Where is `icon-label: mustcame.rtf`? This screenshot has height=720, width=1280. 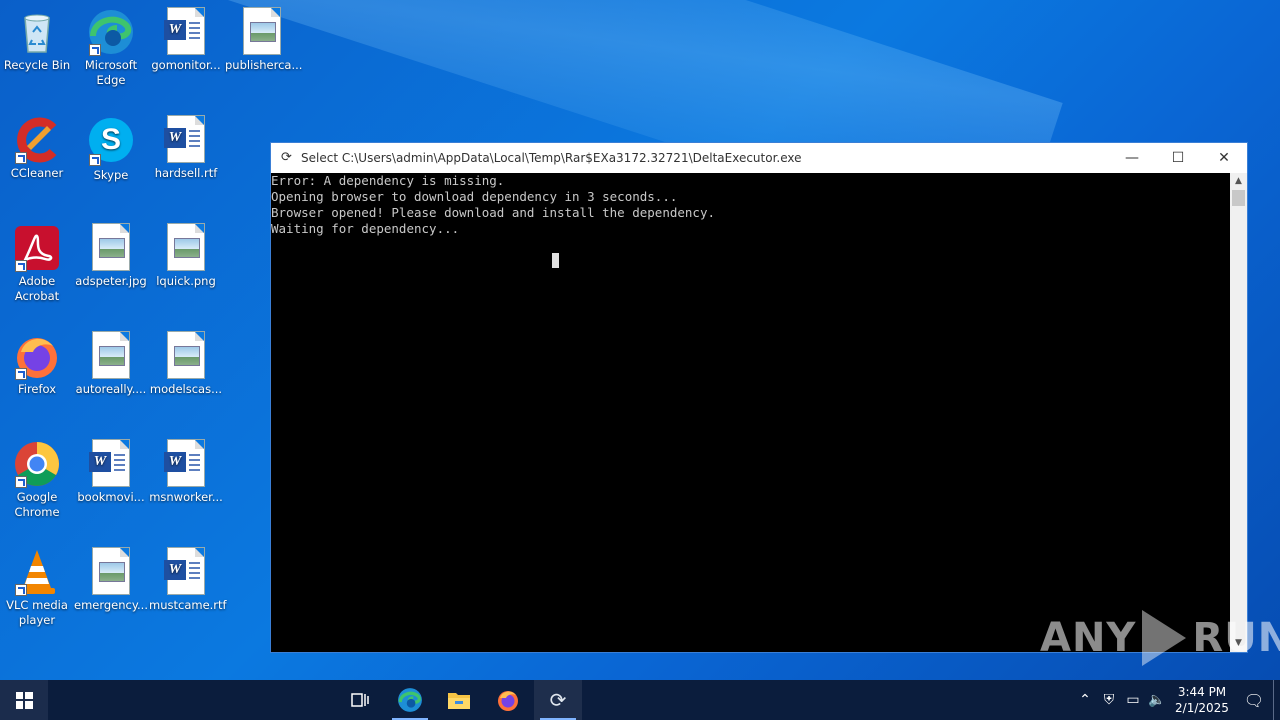
icon-label: mustcame.rtf is located at coordinates (188, 605).